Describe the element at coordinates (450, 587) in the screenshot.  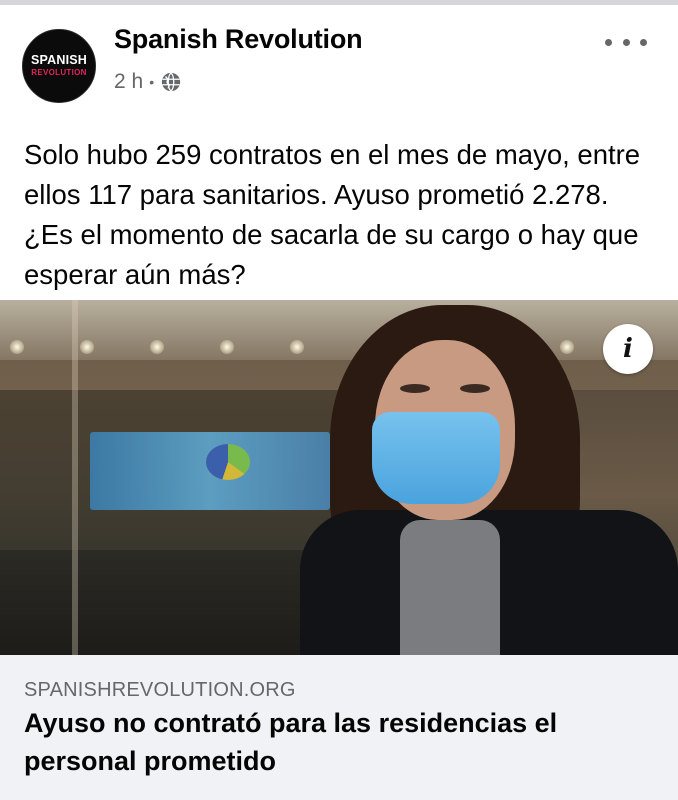
I see `person-shirt` at that location.